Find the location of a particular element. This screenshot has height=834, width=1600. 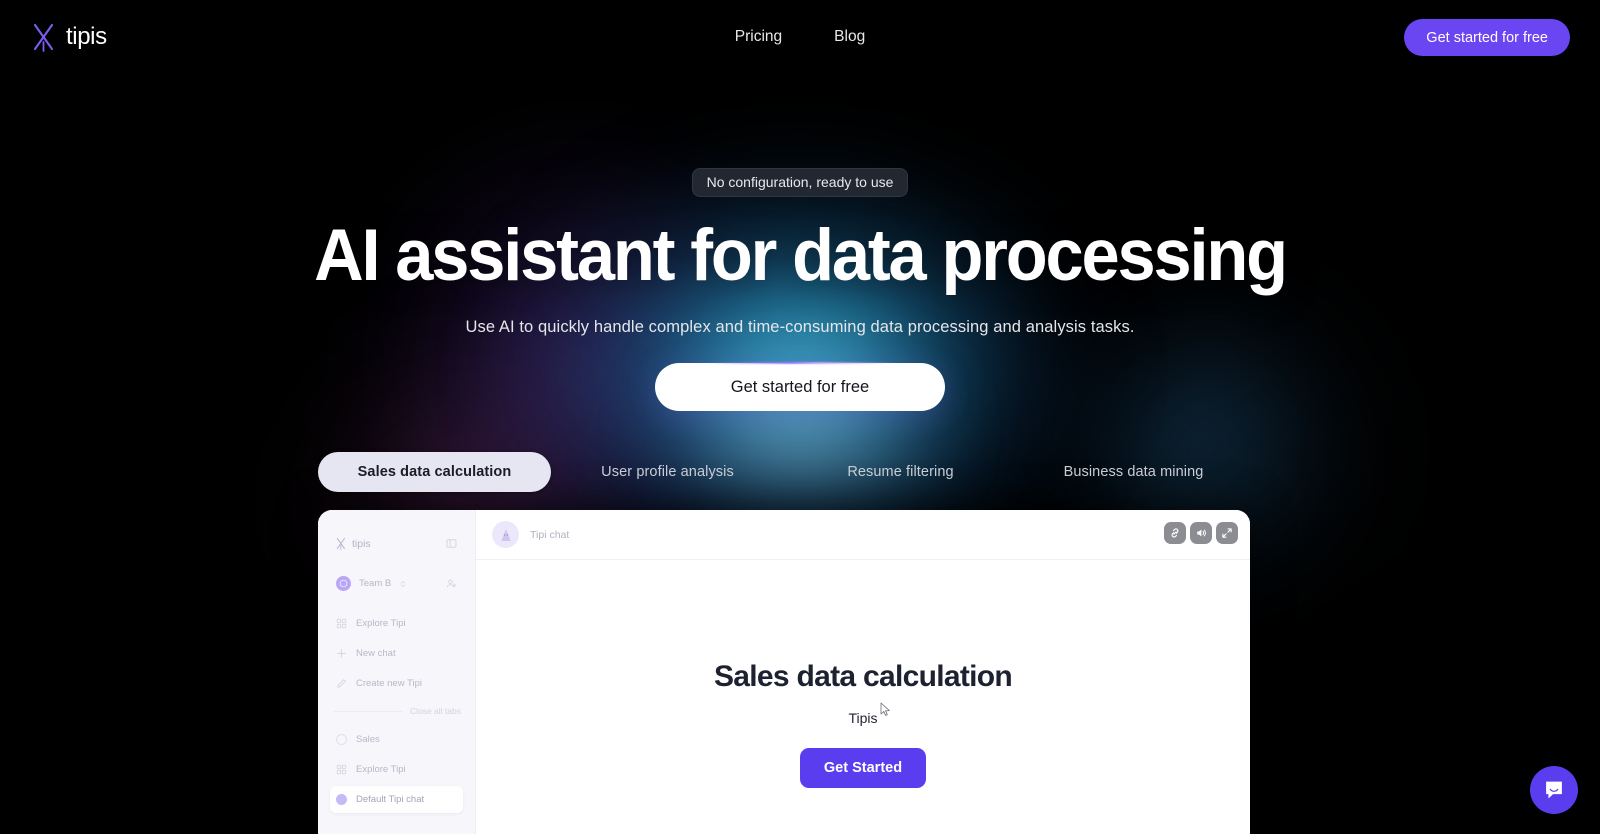

intercom-launcher-button is located at coordinates (1554, 790).